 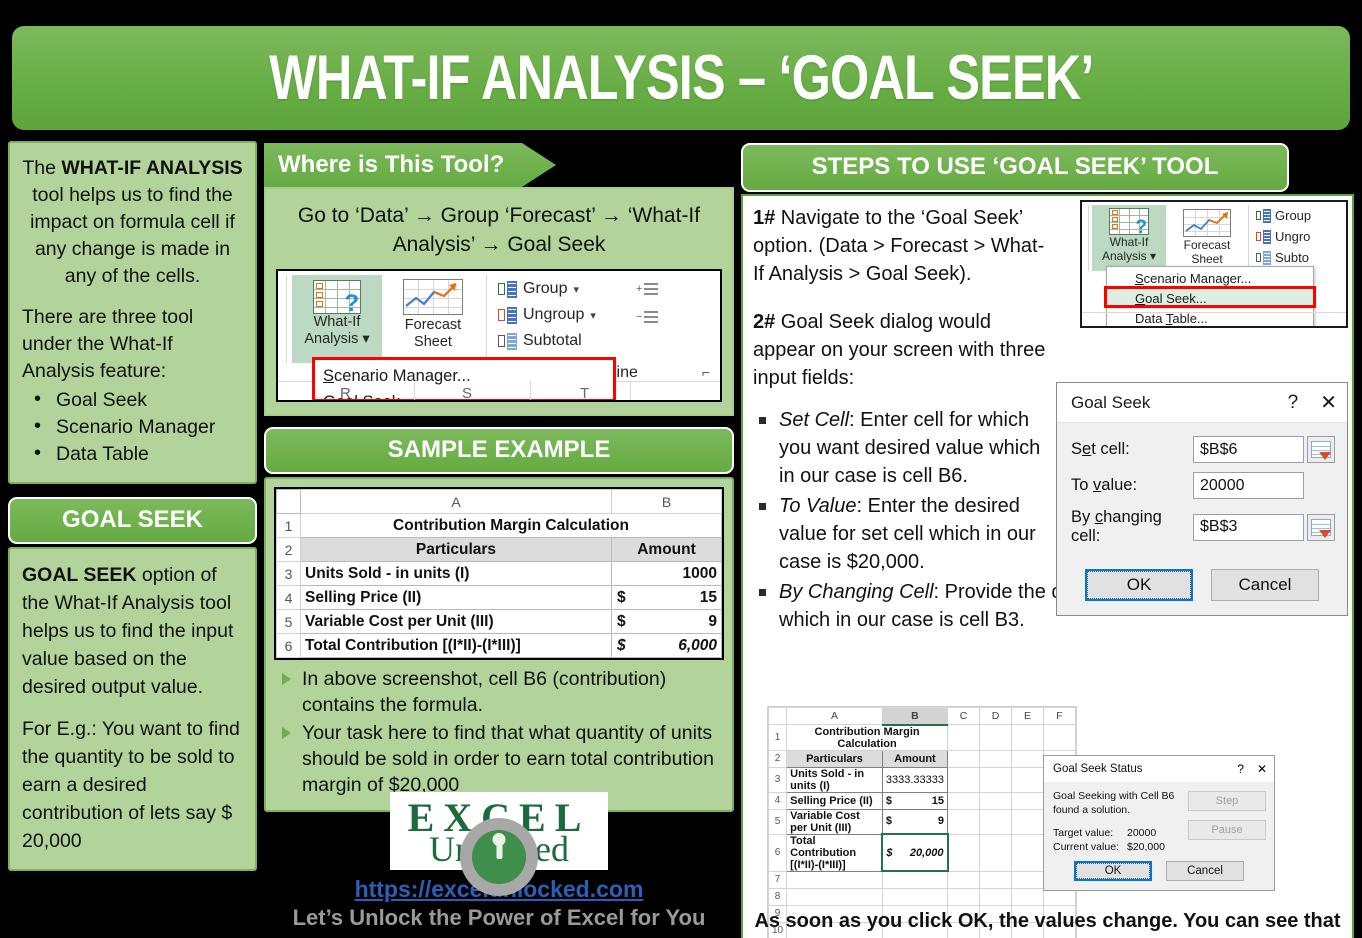 What do you see at coordinates (1202, 403) in the screenshot?
I see `dialog-titlebar: Goal Seek ? ✕` at bounding box center [1202, 403].